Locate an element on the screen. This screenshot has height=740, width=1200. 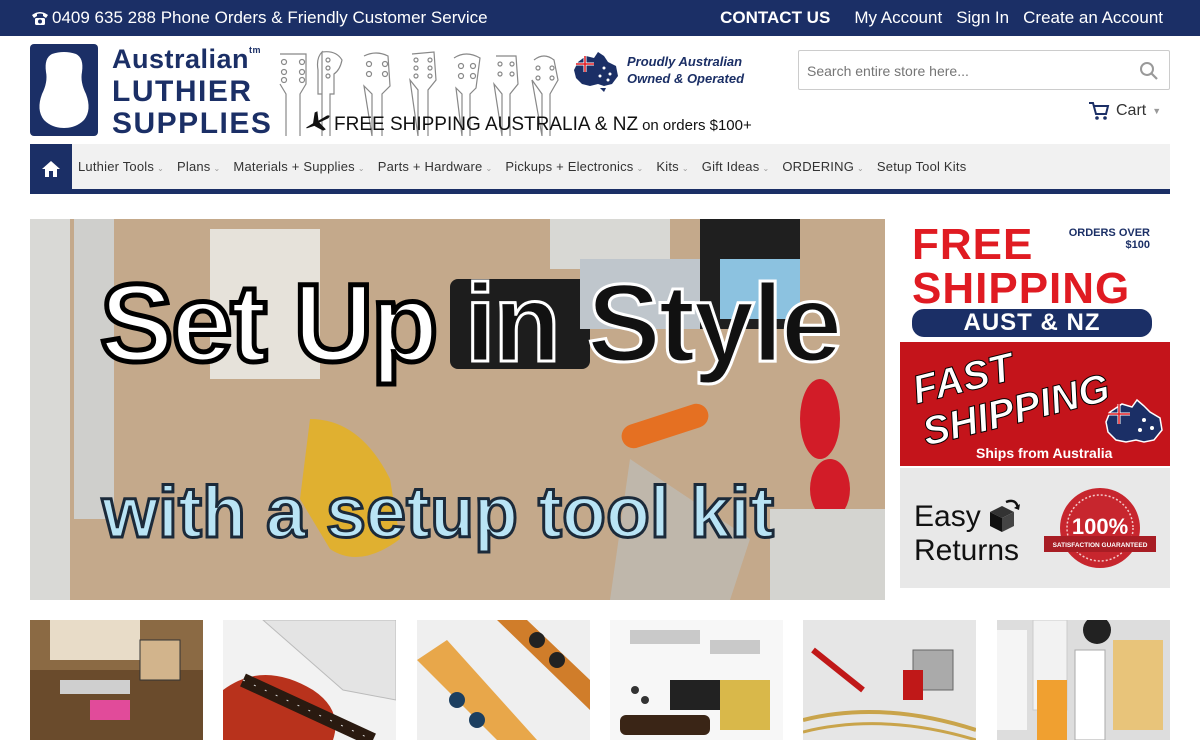
category-tile-materials is located at coordinates (503, 680).